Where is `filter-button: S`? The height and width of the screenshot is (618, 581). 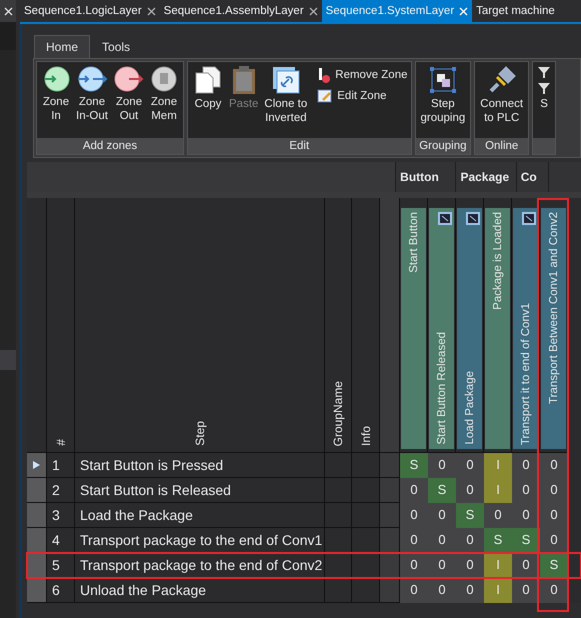
filter-button: S is located at coordinates (544, 101).